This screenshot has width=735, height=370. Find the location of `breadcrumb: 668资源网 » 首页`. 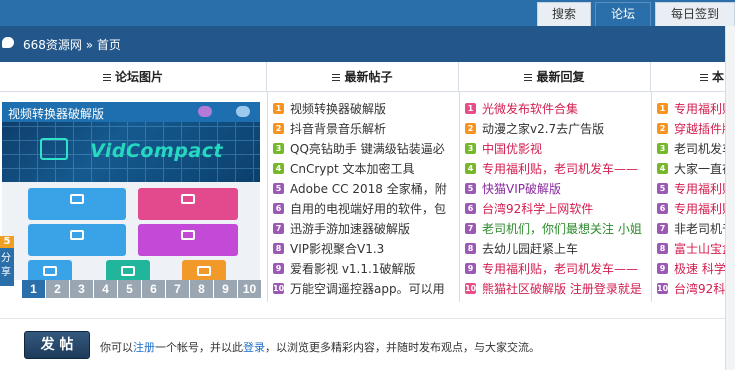

breadcrumb: 668资源网 » 首页 is located at coordinates (72, 44).